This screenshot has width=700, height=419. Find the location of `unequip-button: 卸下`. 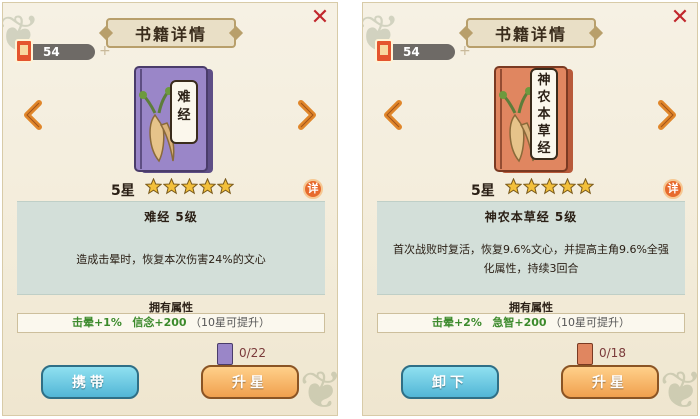

unequip-button: 卸下 is located at coordinates (450, 382).